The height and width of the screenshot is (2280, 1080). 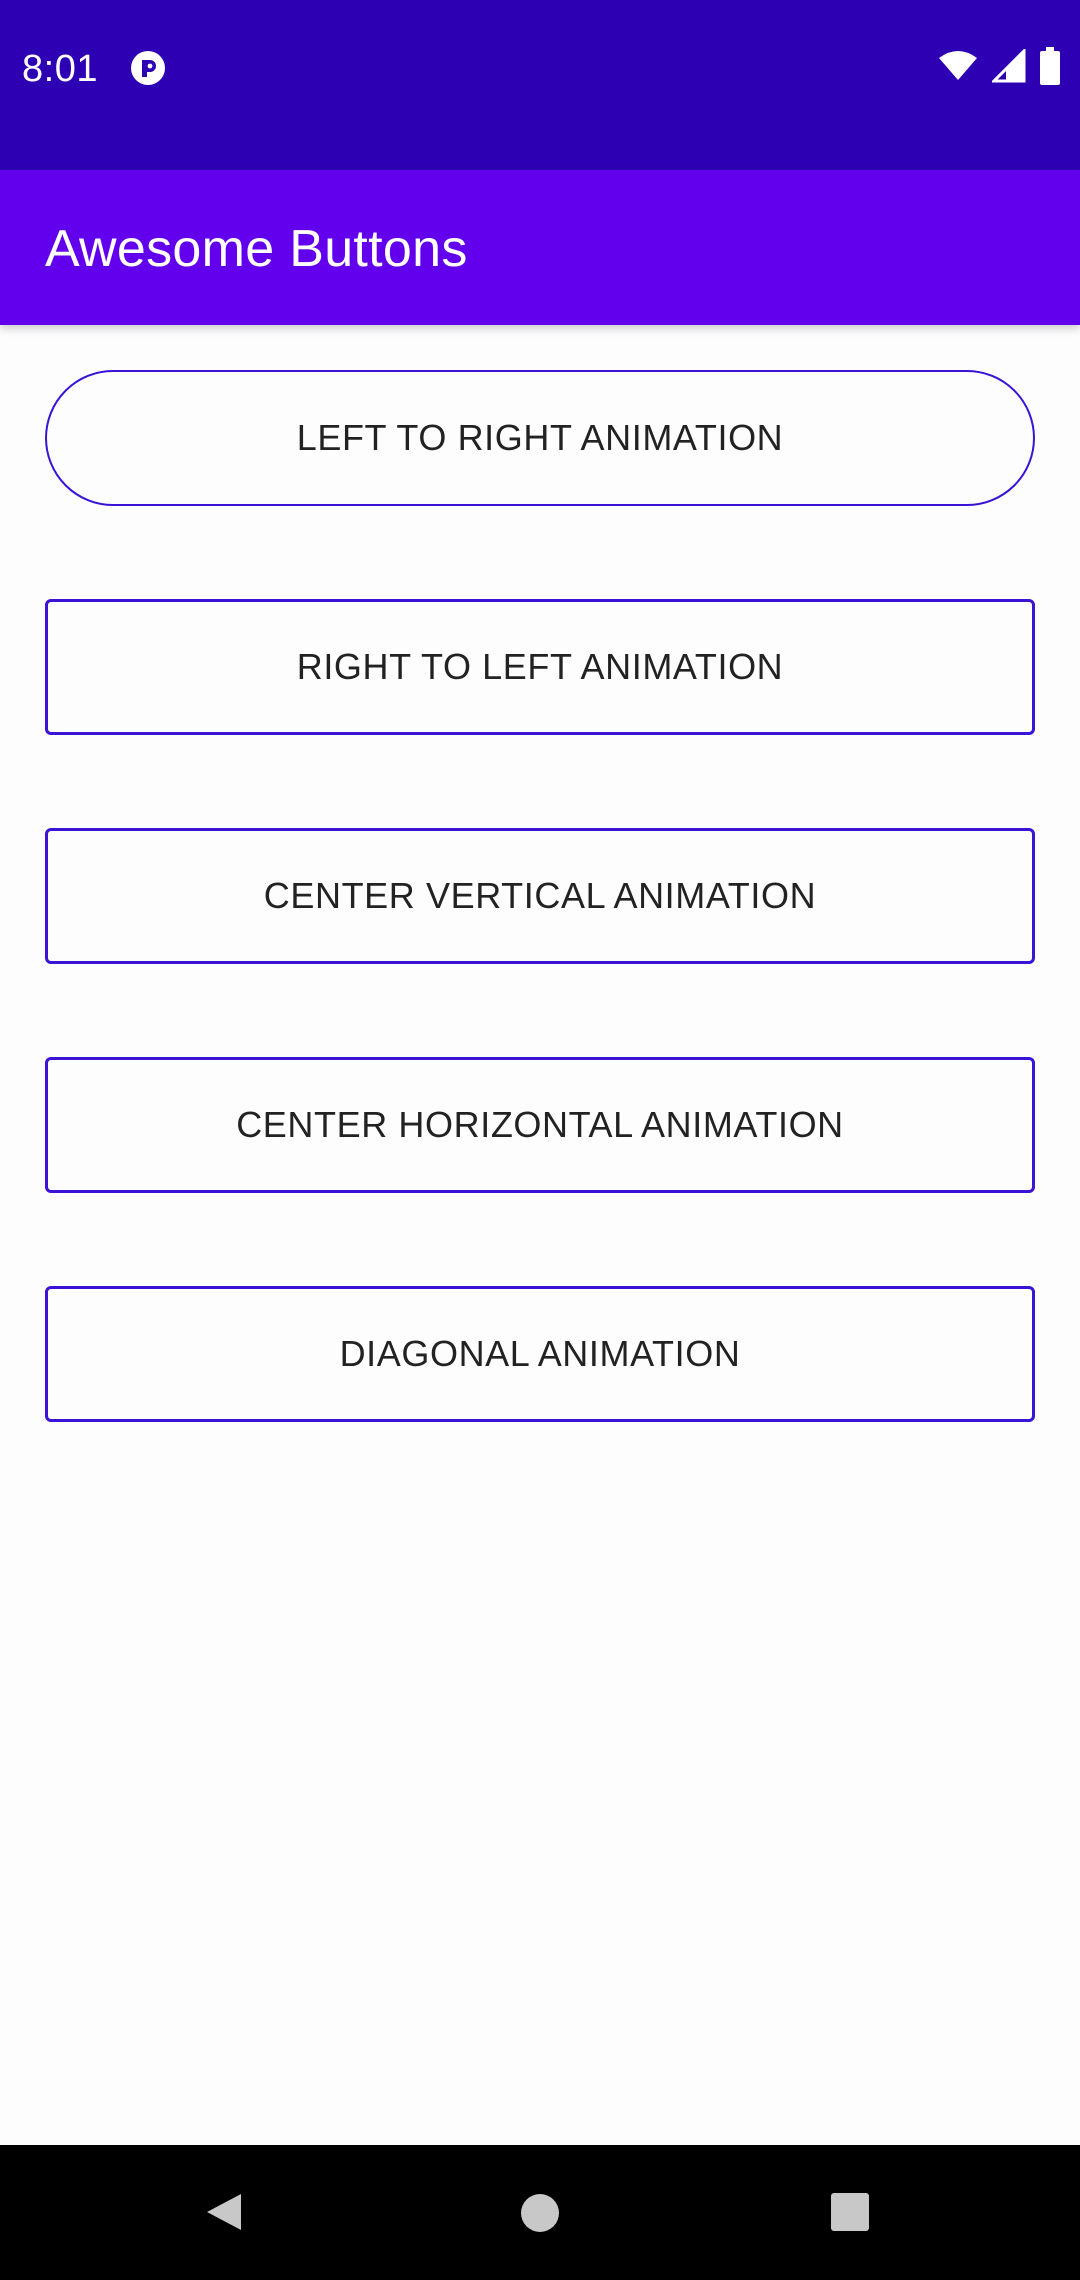 I want to click on cellular-signal-icon, so click(x=1008, y=67).